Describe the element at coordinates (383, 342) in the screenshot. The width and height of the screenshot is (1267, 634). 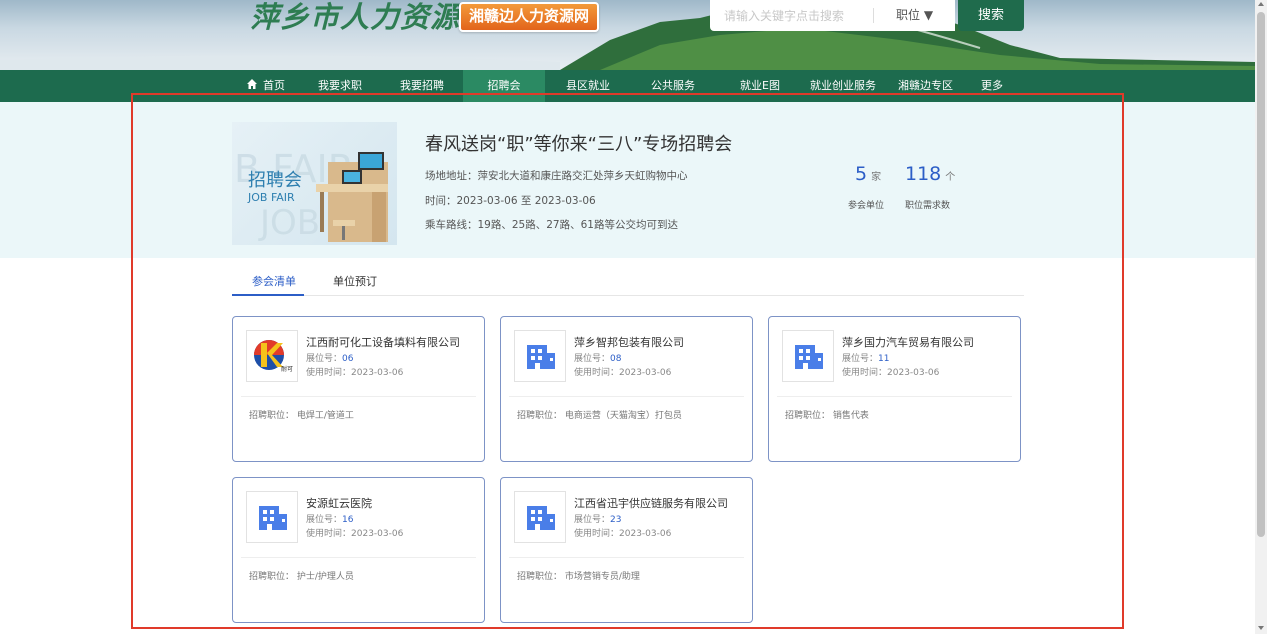
I see `company-name: 江西耐可化工设备填料有限公司` at that location.